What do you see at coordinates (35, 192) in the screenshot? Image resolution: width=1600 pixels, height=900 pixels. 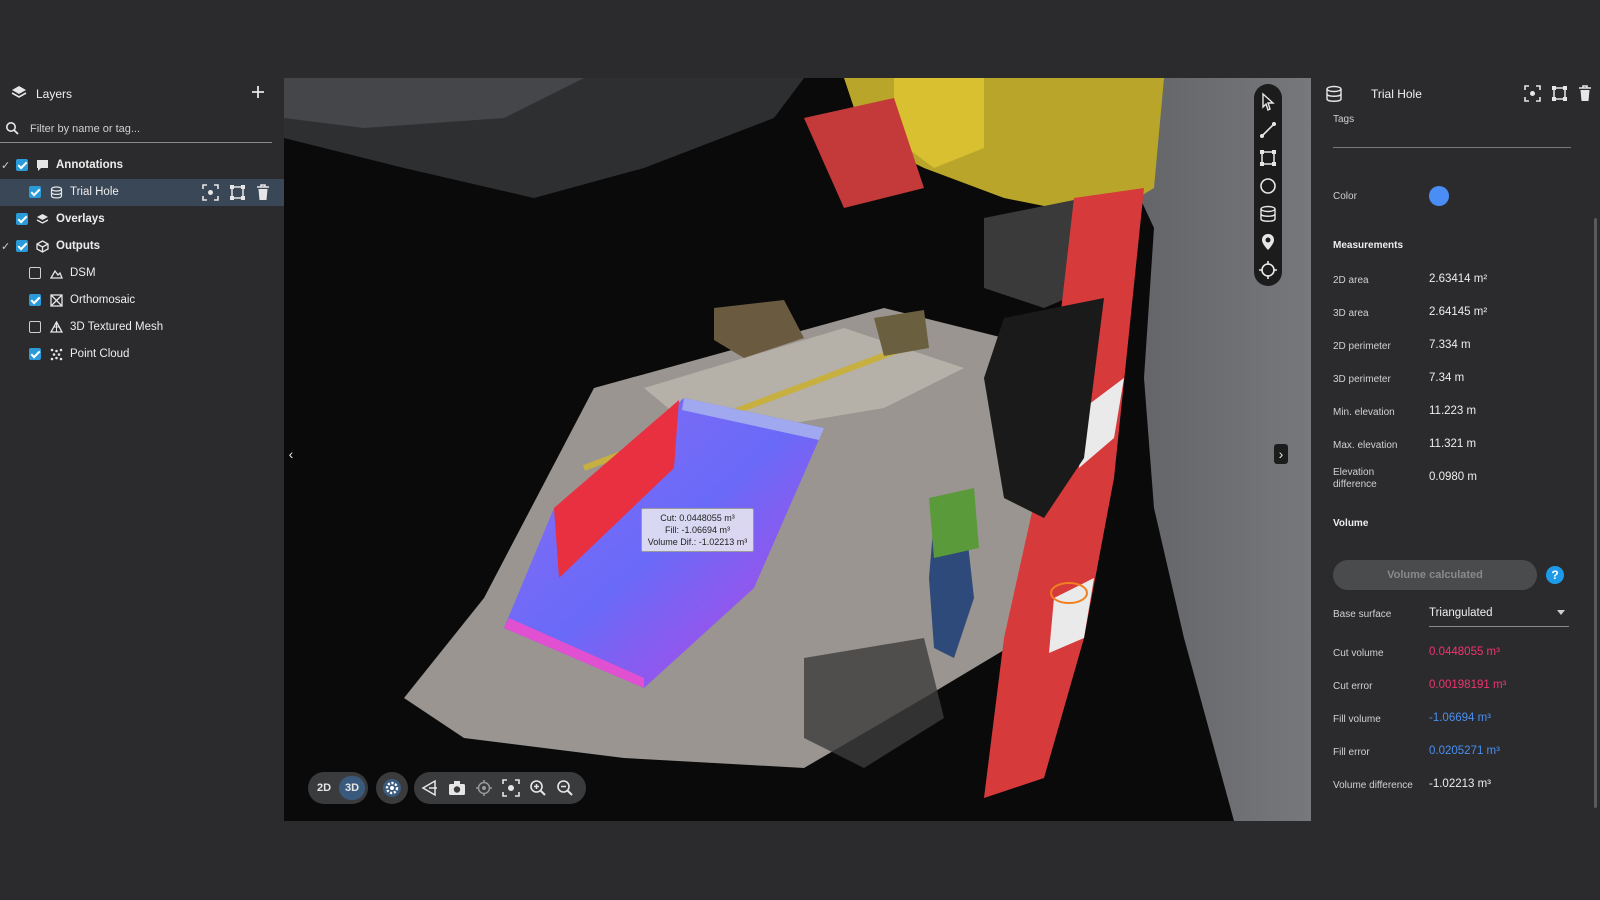 I see `checkbox-trial-hole` at bounding box center [35, 192].